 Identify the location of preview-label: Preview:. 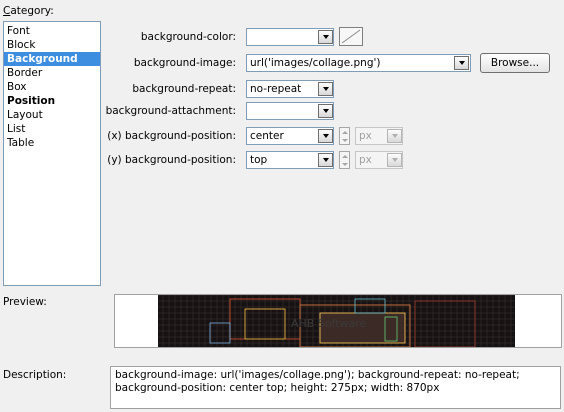
(25, 302).